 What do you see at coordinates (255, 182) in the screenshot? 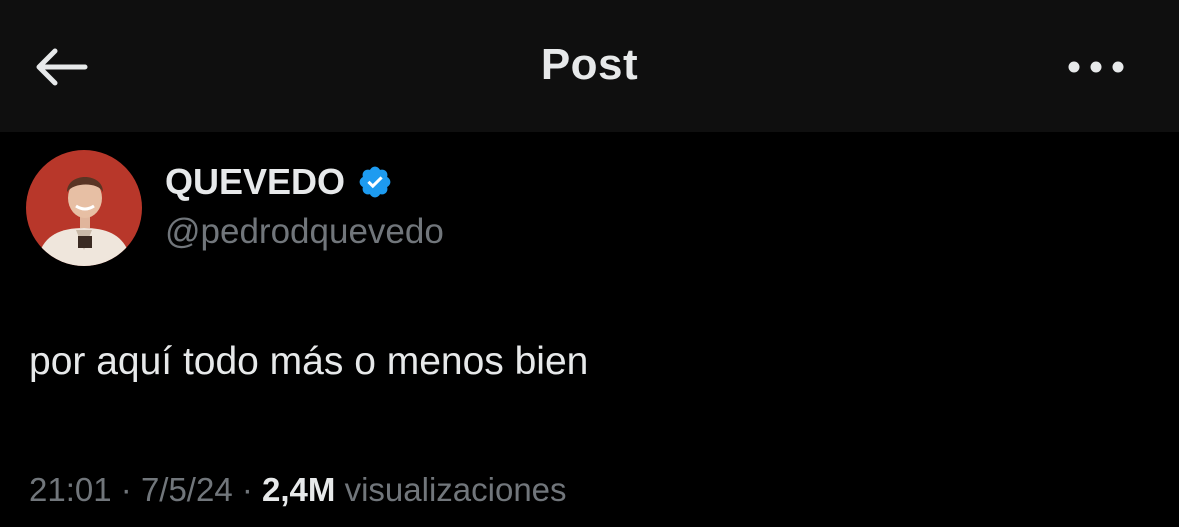
I see `author-display-name: QUEVEDO` at bounding box center [255, 182].